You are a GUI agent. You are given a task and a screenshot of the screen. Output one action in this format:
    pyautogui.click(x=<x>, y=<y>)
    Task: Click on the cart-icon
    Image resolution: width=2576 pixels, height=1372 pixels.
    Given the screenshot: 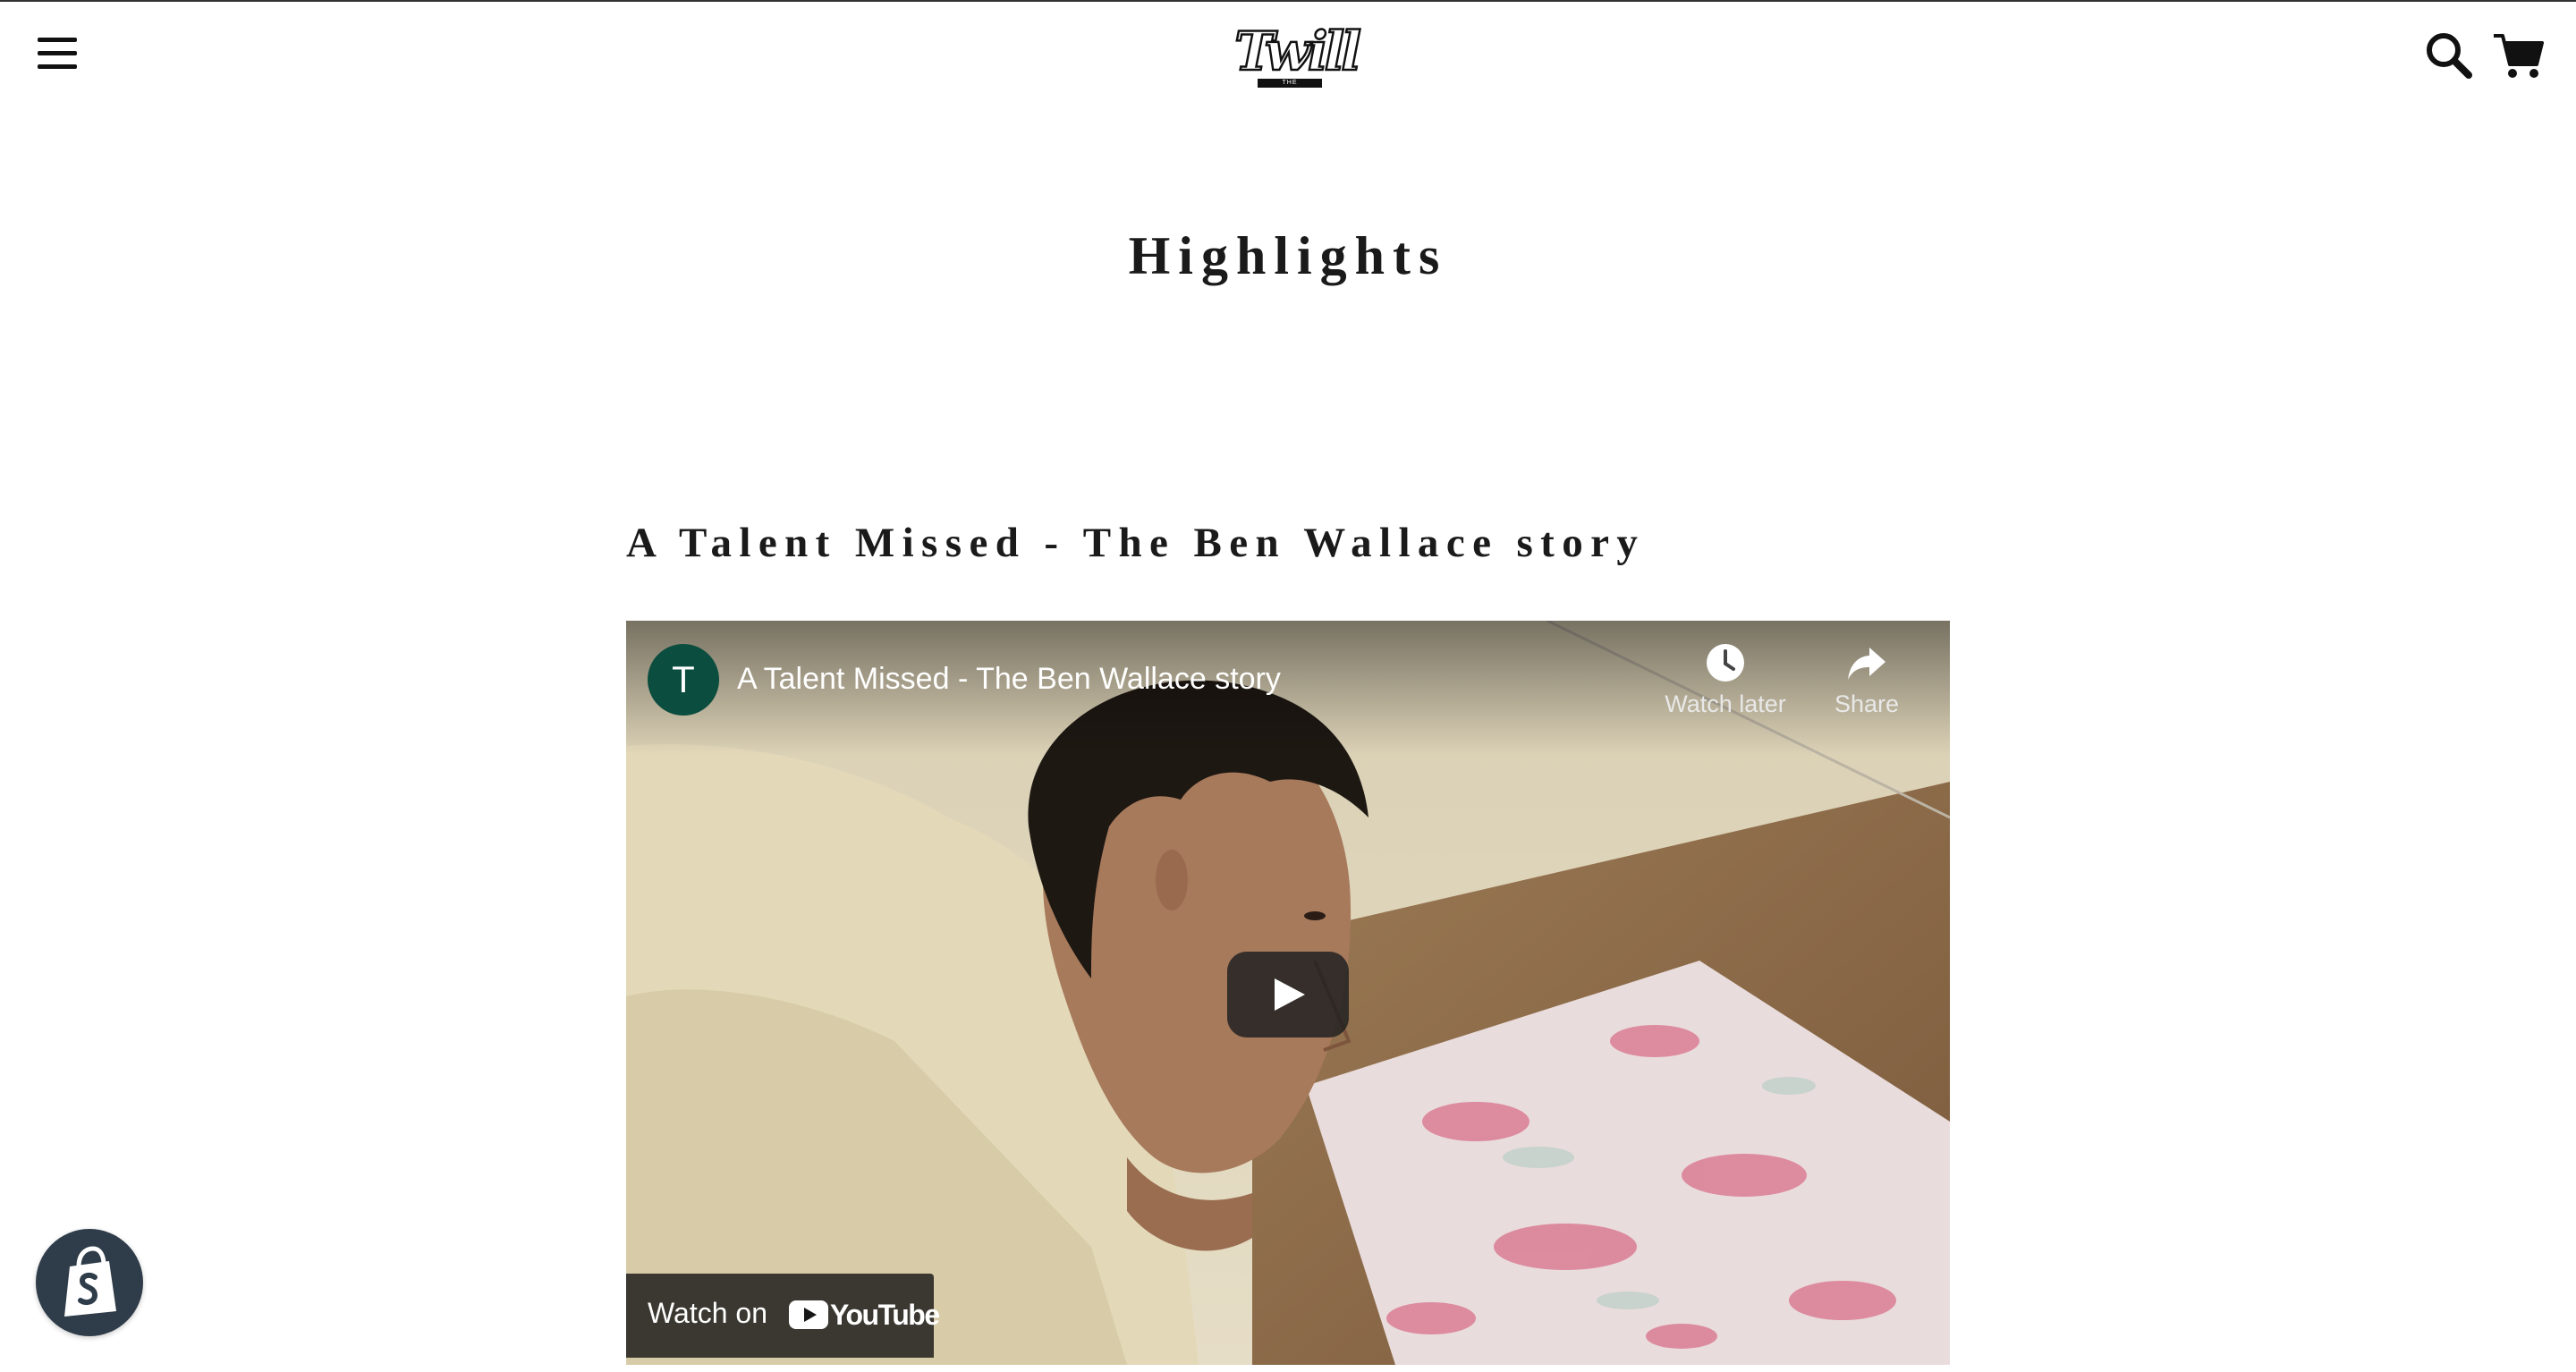 What is the action you would take?
    pyautogui.click(x=2519, y=56)
    